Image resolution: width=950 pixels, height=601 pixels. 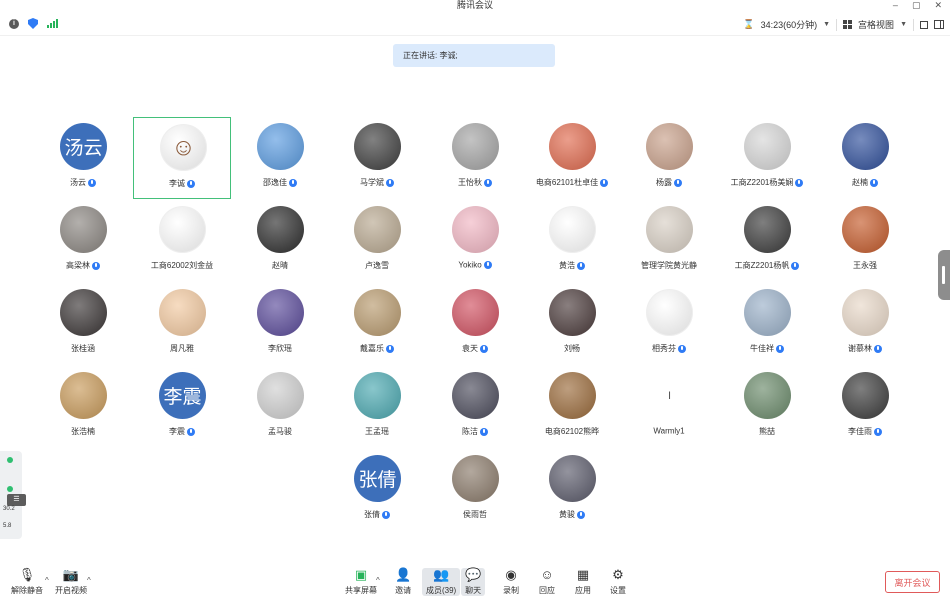 I want to click on participant-tile: 工商Z2201杨帆, so click(x=767, y=241).